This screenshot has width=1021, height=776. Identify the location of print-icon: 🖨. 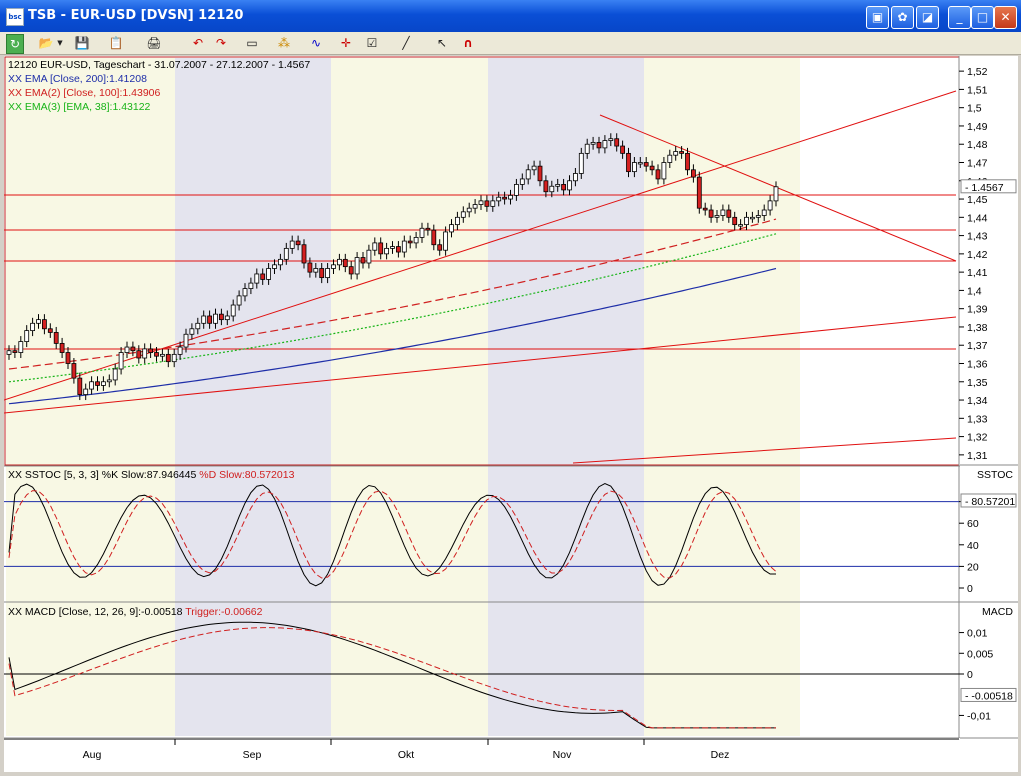
(154, 43).